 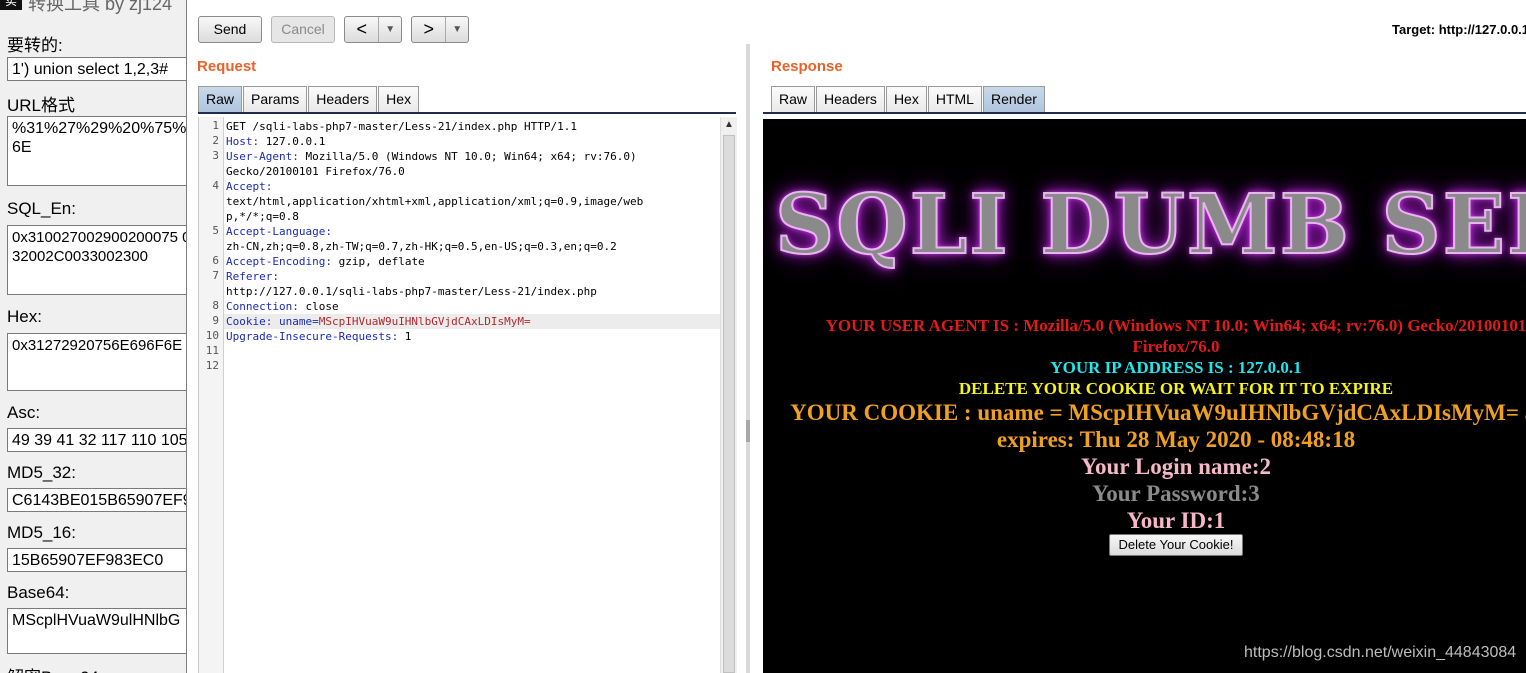 I want to click on url-format-field: %31%27%29%20%75%6E, so click(x=96, y=151).